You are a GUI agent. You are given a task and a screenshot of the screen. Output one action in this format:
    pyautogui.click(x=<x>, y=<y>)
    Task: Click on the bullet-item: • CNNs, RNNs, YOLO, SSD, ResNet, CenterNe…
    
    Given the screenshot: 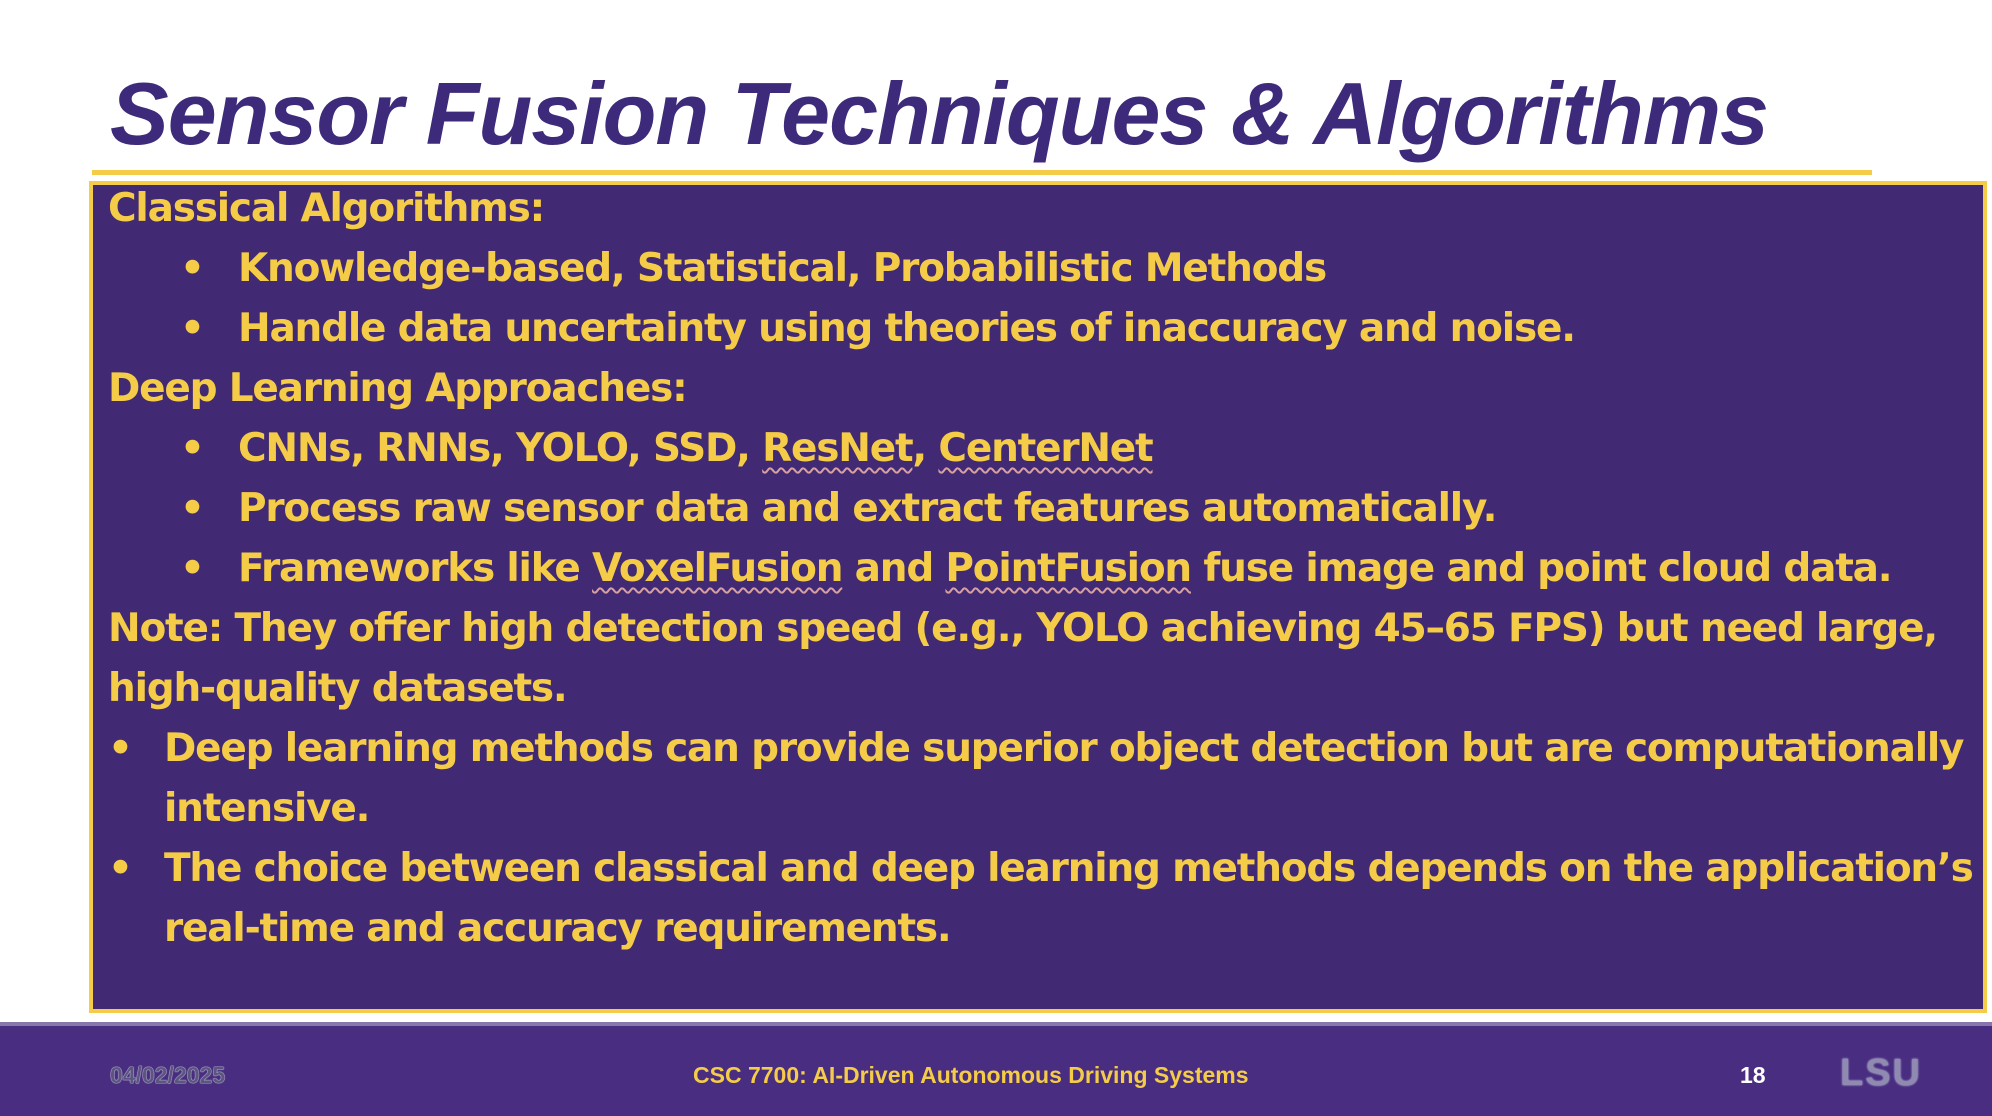 What is the action you would take?
    pyautogui.click(x=1035, y=449)
    